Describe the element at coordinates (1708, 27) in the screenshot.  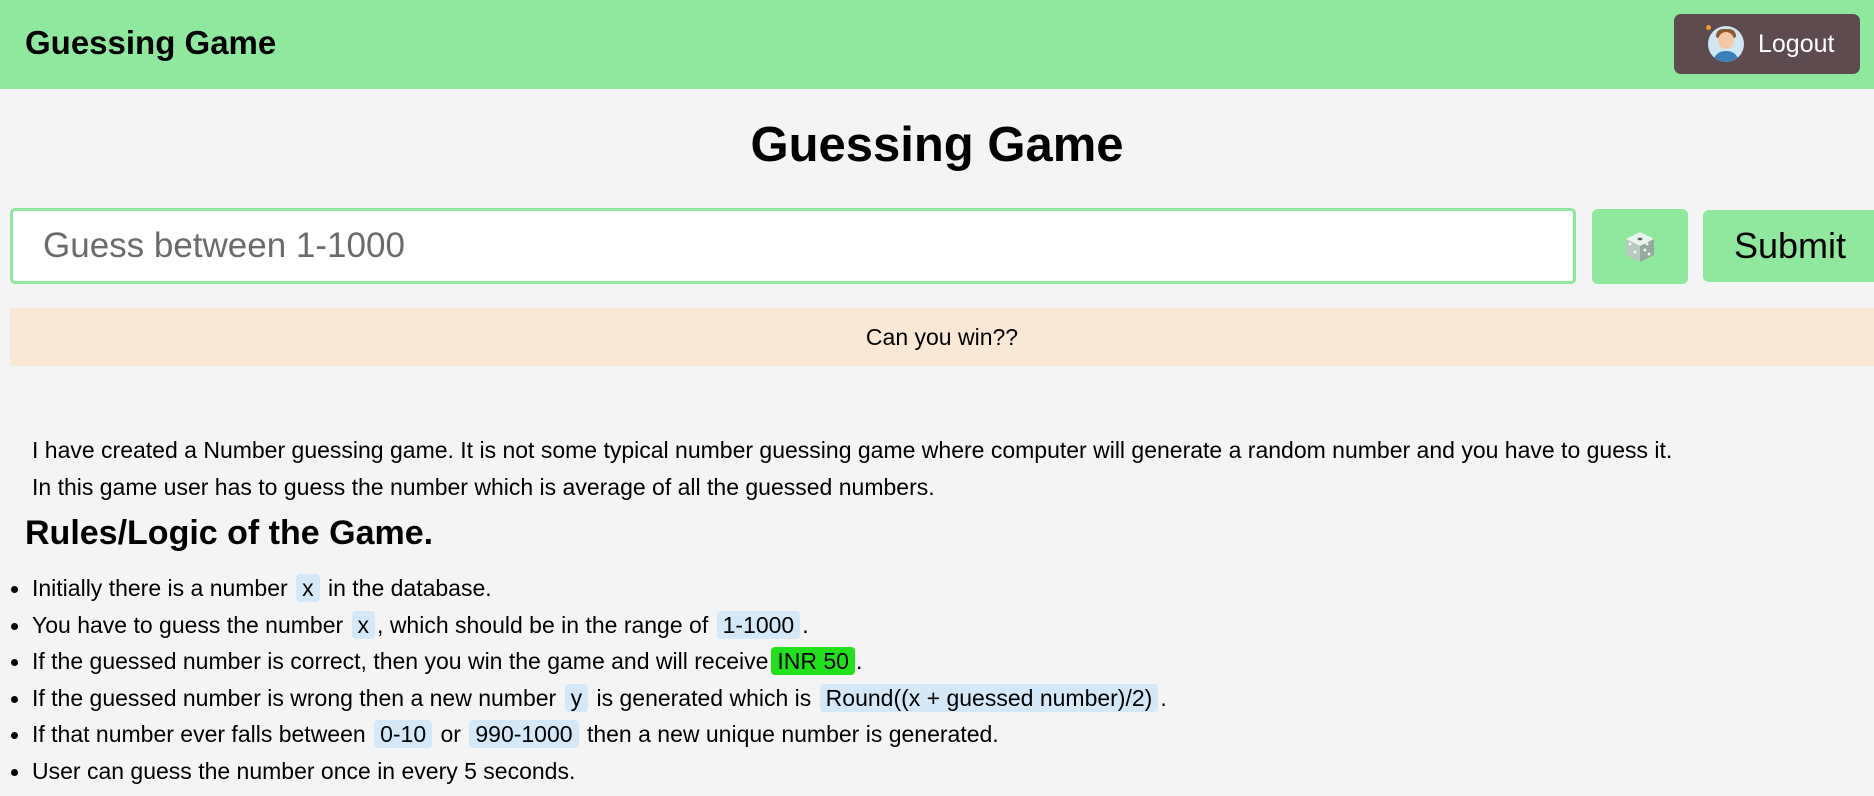
I see `notification-dot-icon` at that location.